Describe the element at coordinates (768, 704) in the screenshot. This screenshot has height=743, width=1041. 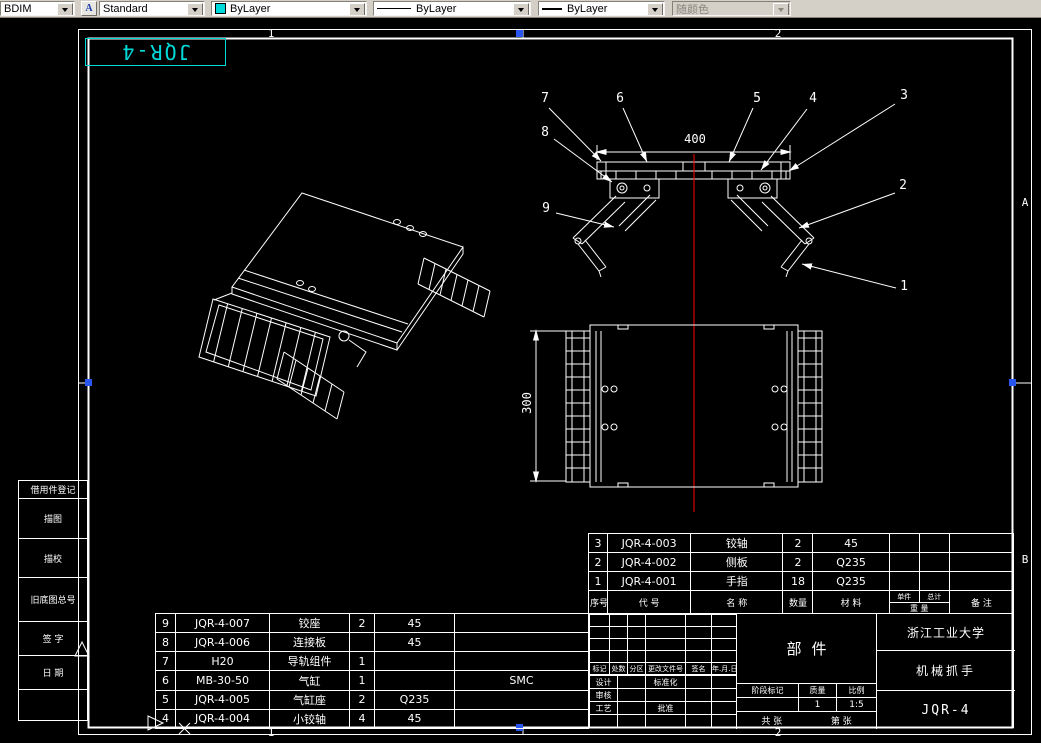
I see `stage-value` at that location.